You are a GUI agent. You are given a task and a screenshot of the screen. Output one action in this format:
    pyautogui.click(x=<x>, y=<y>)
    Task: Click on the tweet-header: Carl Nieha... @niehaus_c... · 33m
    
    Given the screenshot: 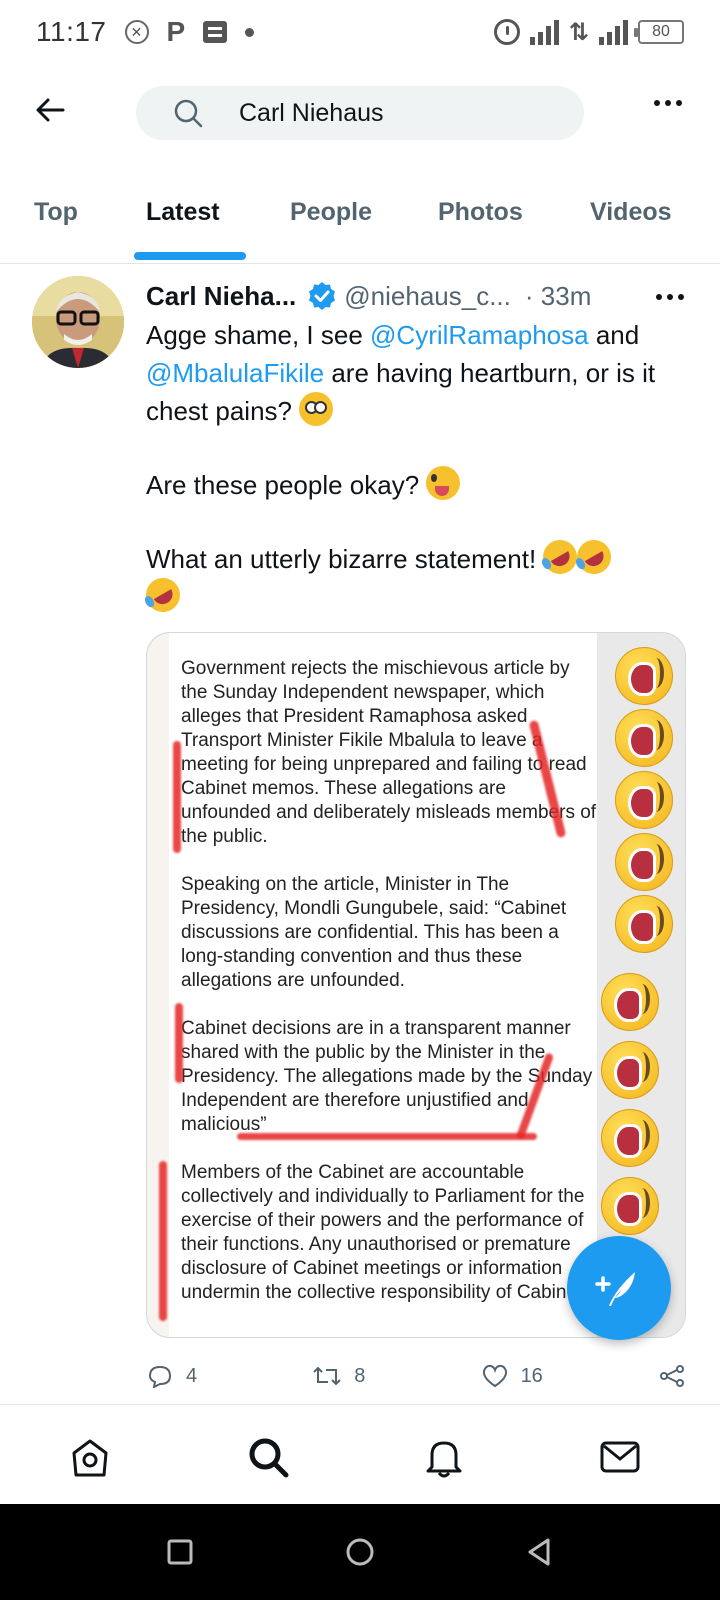 What is the action you would take?
    pyautogui.click(x=416, y=296)
    